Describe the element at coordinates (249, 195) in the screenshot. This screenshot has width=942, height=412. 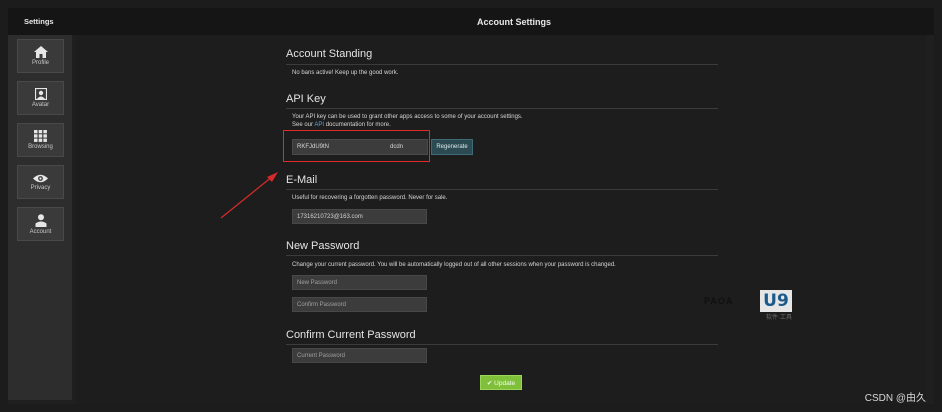
I see `annotation-arrow-icon` at that location.